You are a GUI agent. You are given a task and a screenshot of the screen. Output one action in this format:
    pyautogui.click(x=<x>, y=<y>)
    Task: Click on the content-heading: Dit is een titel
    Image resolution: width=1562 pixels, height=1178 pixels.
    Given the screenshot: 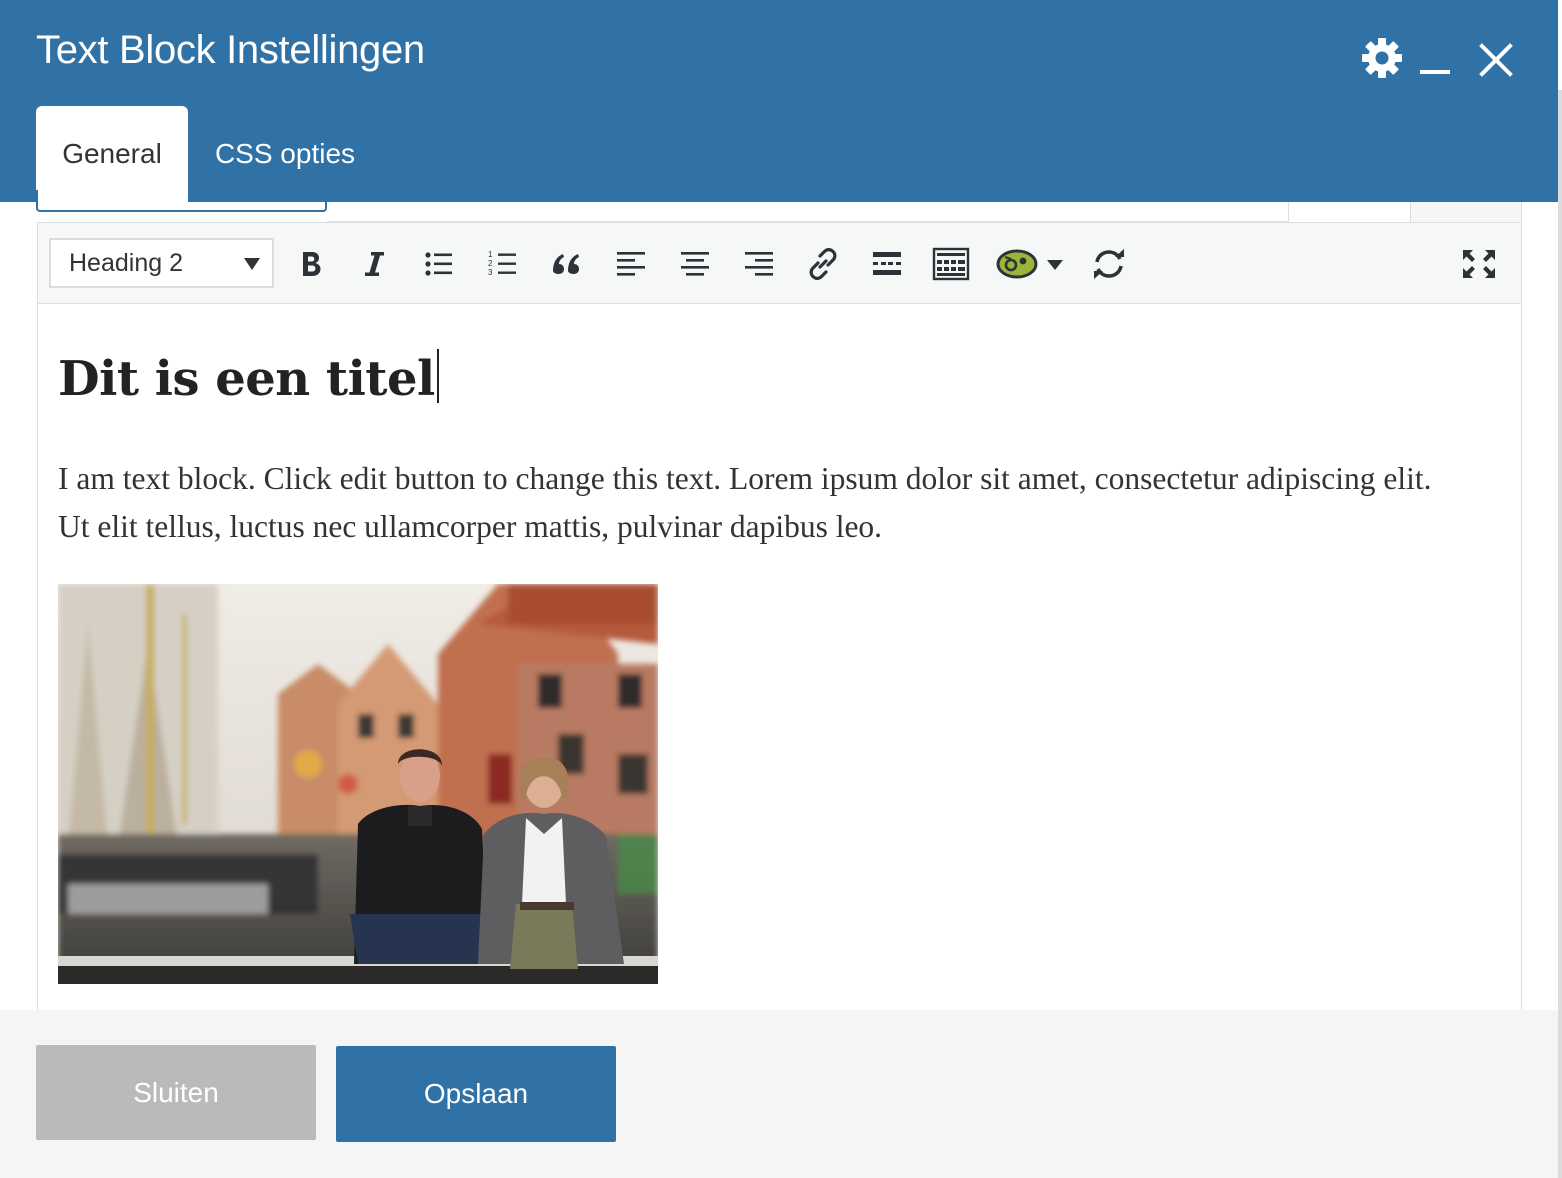 What is the action you would take?
    pyautogui.click(x=248, y=378)
    